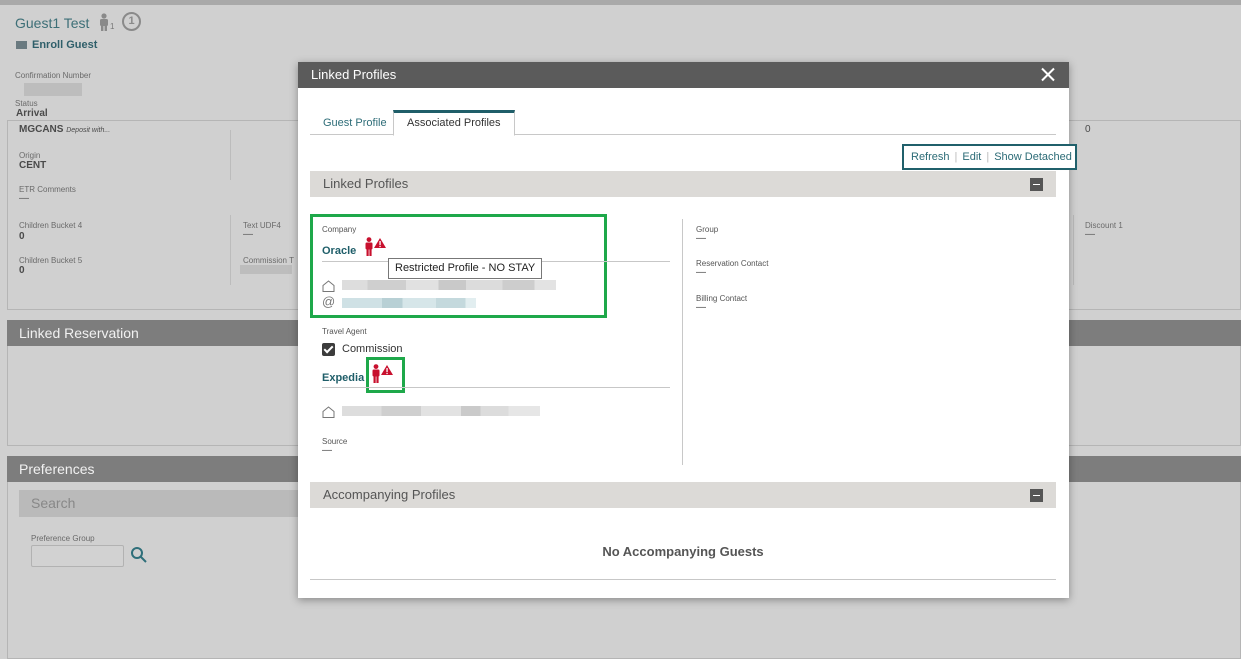  I want to click on enroll-guest-label: Enroll Guest, so click(65, 45).